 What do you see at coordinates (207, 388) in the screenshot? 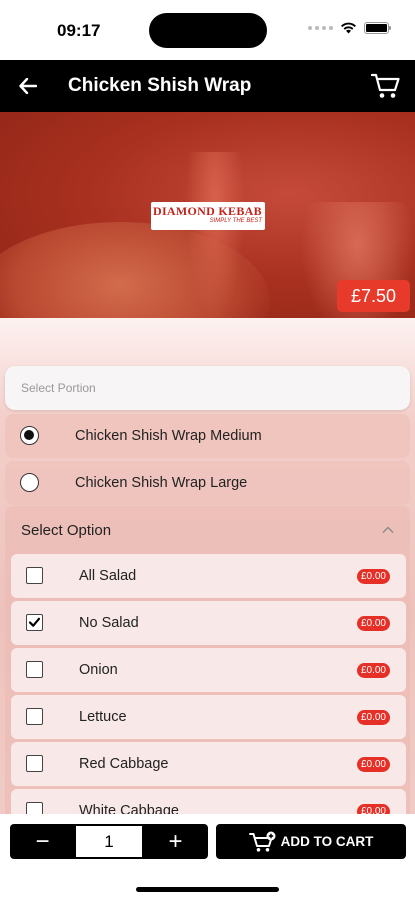
I see `portion-header: Select Portion` at bounding box center [207, 388].